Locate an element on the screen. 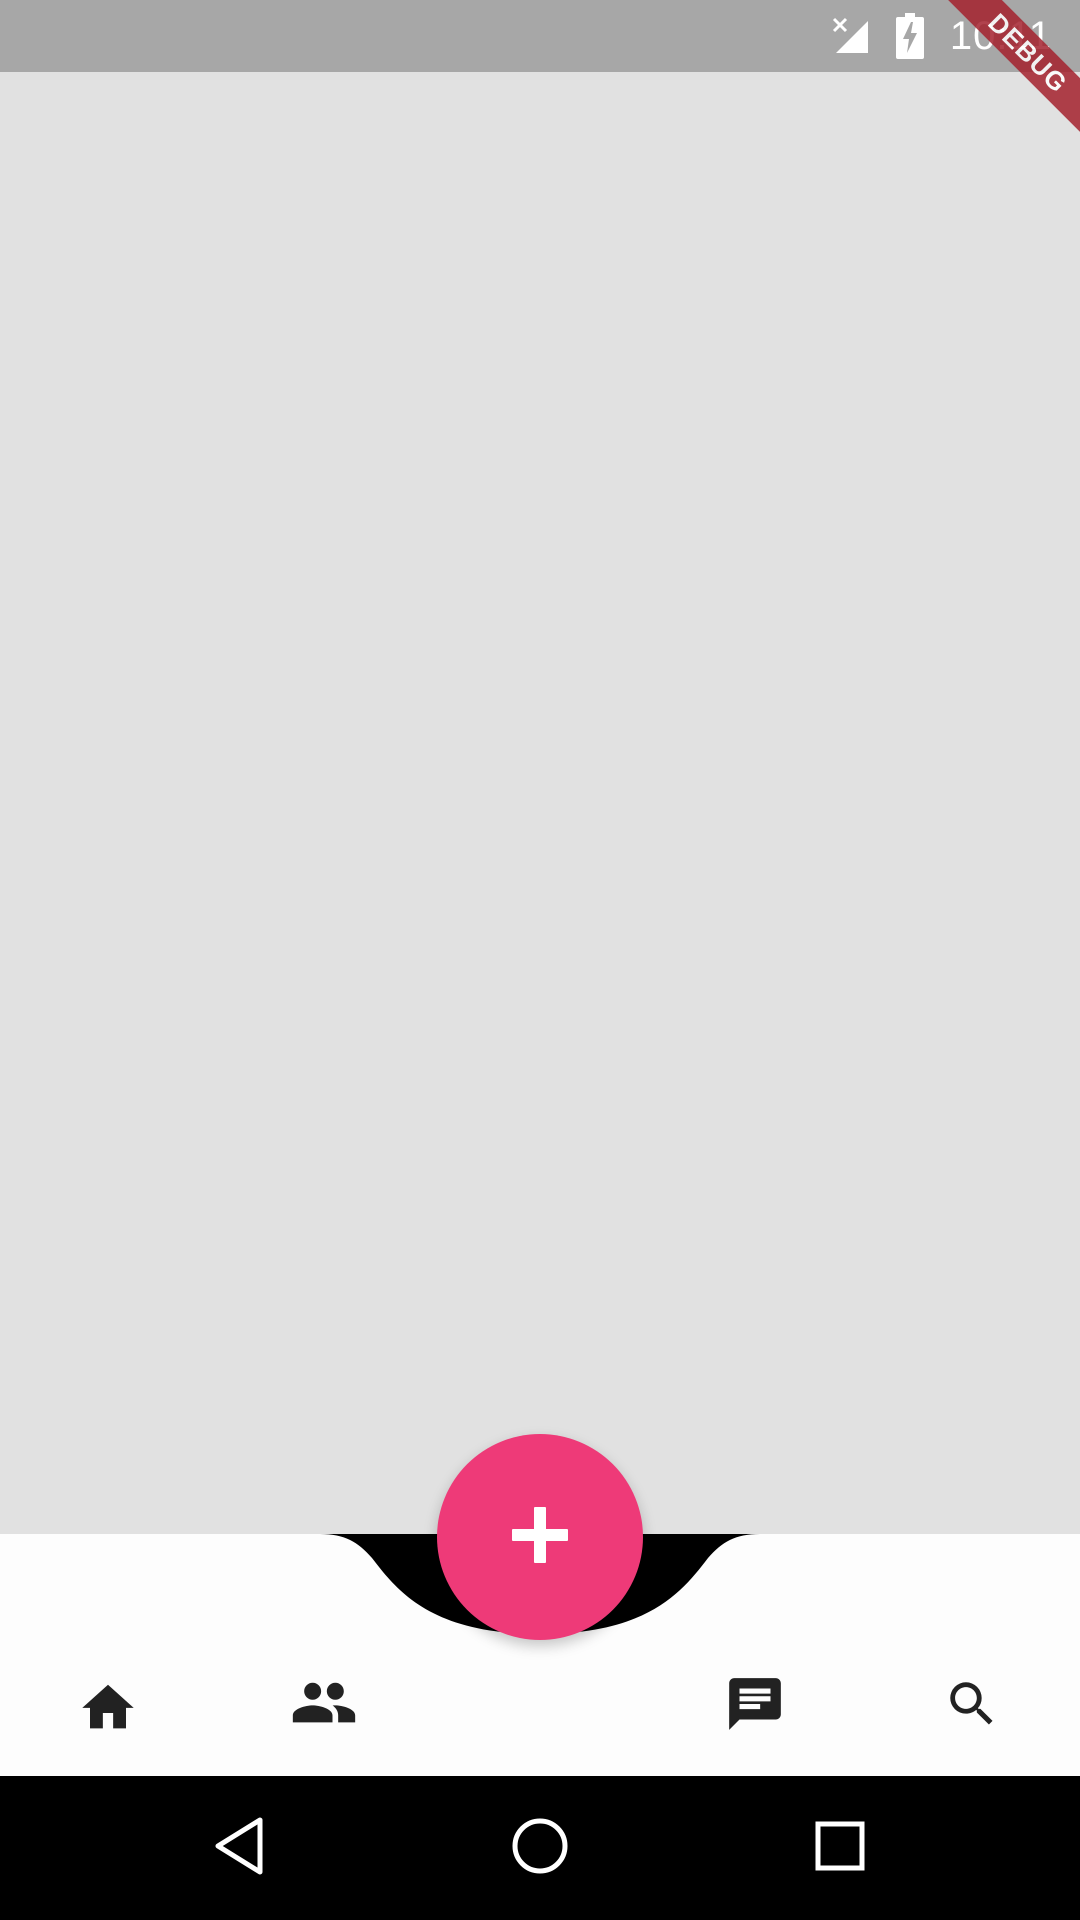 The image size is (1080, 1920). system-back-button is located at coordinates (240, 1848).